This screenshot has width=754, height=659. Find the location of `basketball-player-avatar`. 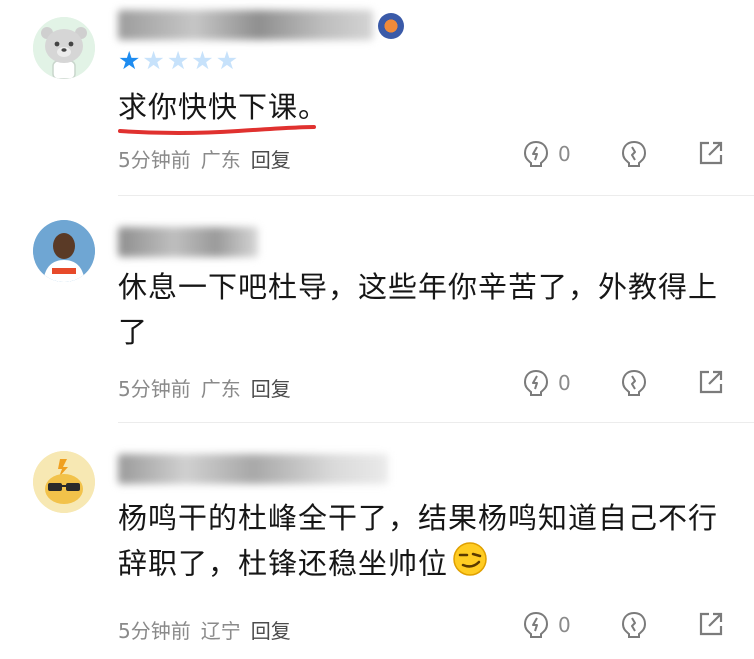

basketball-player-avatar is located at coordinates (64, 251).